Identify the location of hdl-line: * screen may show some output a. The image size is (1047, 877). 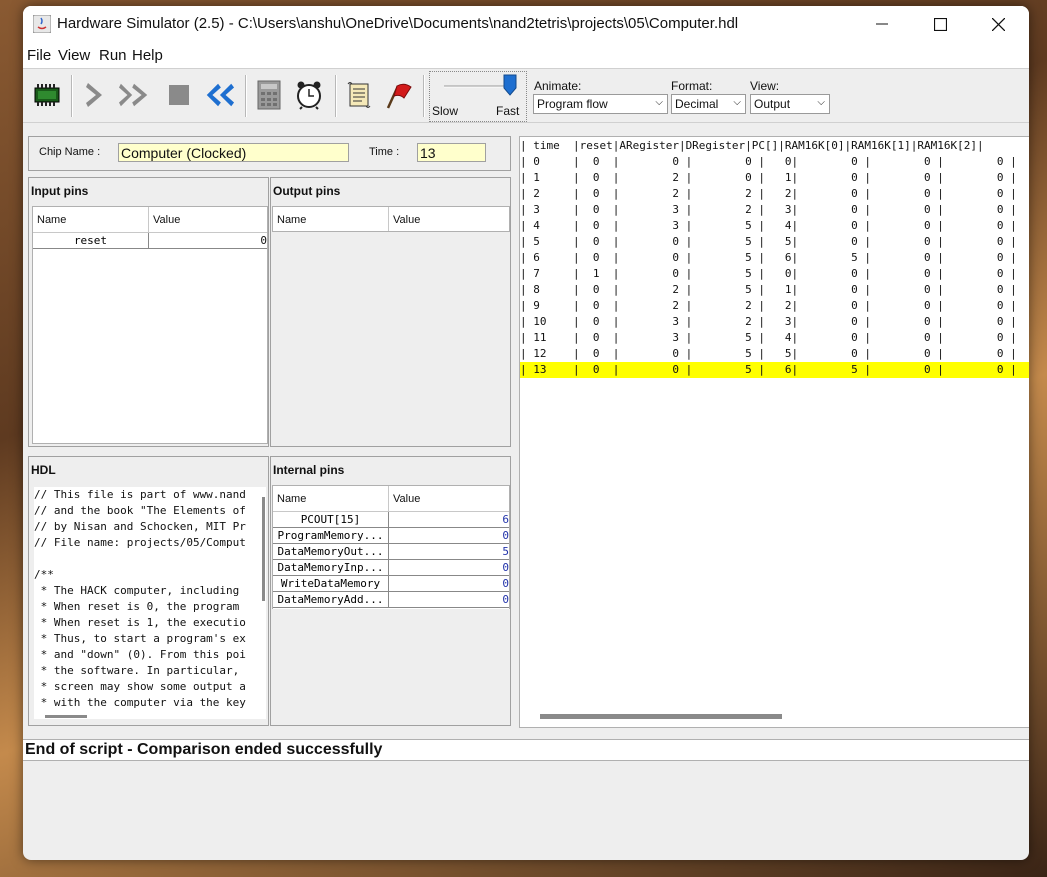
(140, 686).